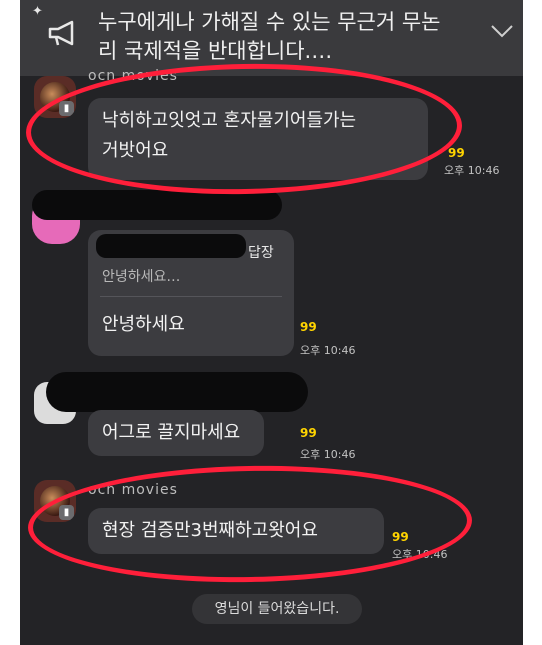  I want to click on reply-header: 답장, so click(261, 253).